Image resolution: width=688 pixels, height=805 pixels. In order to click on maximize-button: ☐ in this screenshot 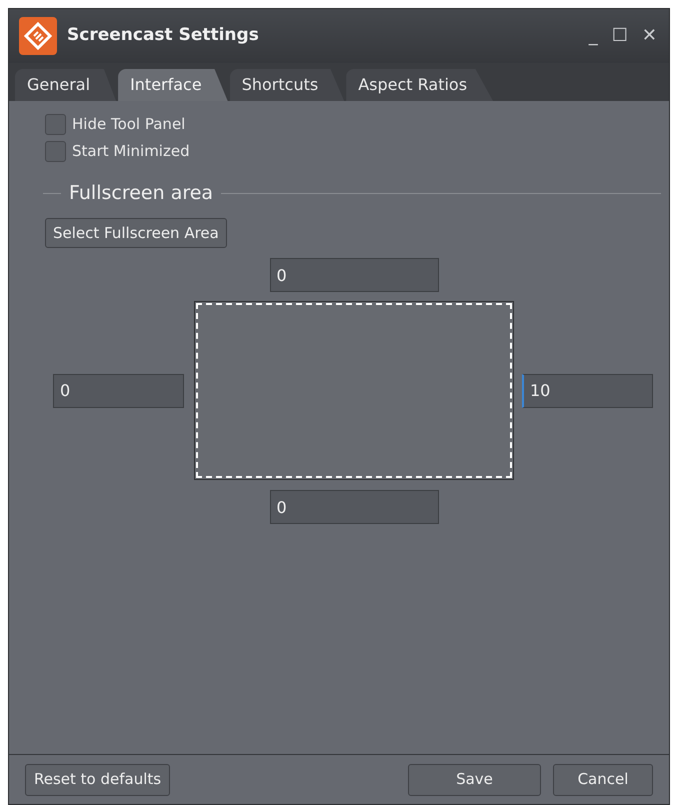, I will do `click(620, 36)`.